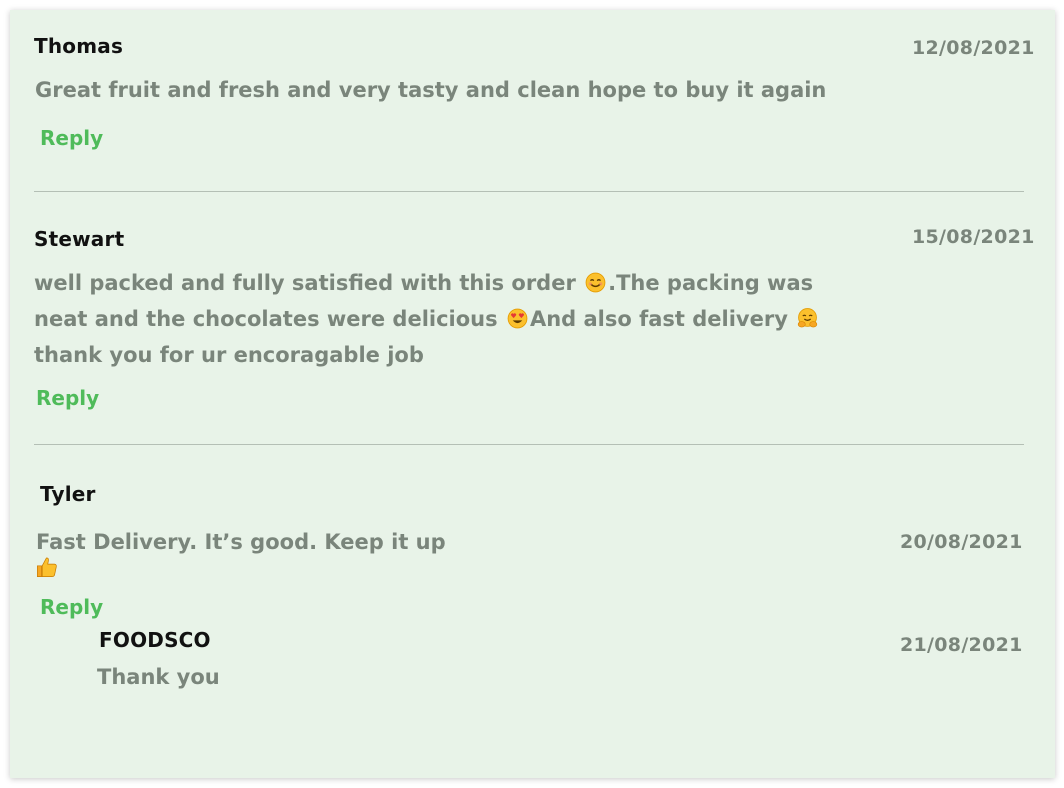  What do you see at coordinates (79, 46) in the screenshot?
I see `reviewer-name: Thomas` at bounding box center [79, 46].